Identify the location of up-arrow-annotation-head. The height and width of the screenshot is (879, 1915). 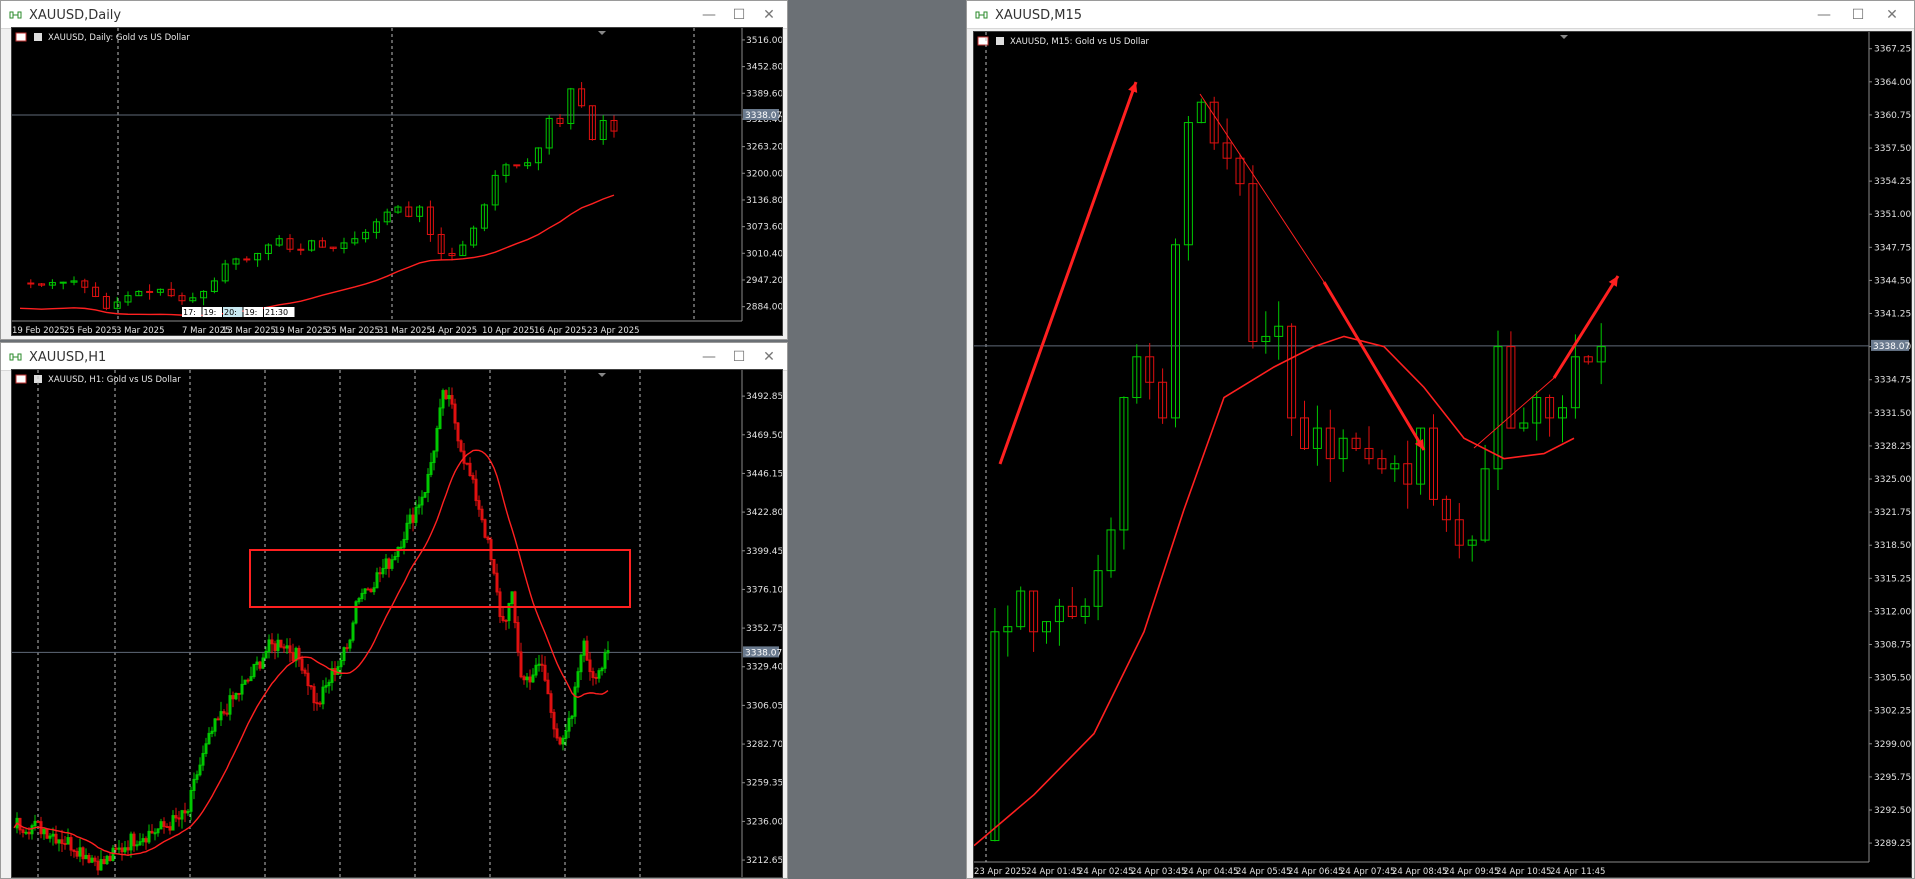
(1133, 87).